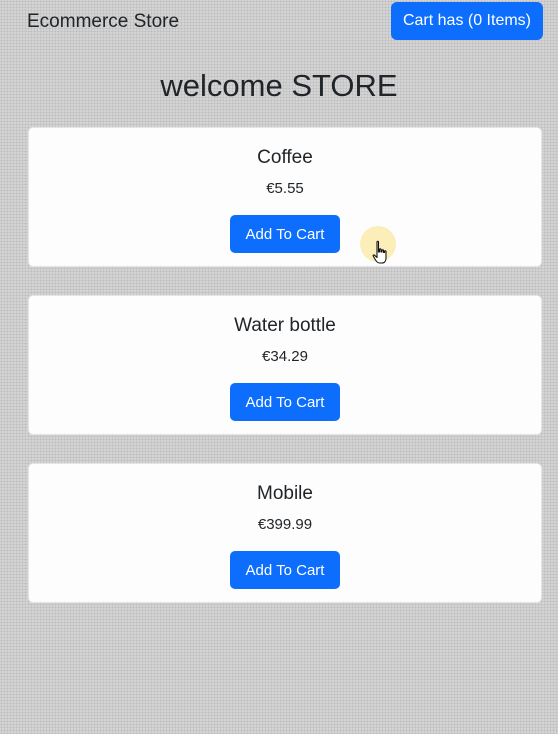 This screenshot has height=734, width=558. Describe the element at coordinates (103, 22) in the screenshot. I see `brand-name: Ecommerce Store` at that location.